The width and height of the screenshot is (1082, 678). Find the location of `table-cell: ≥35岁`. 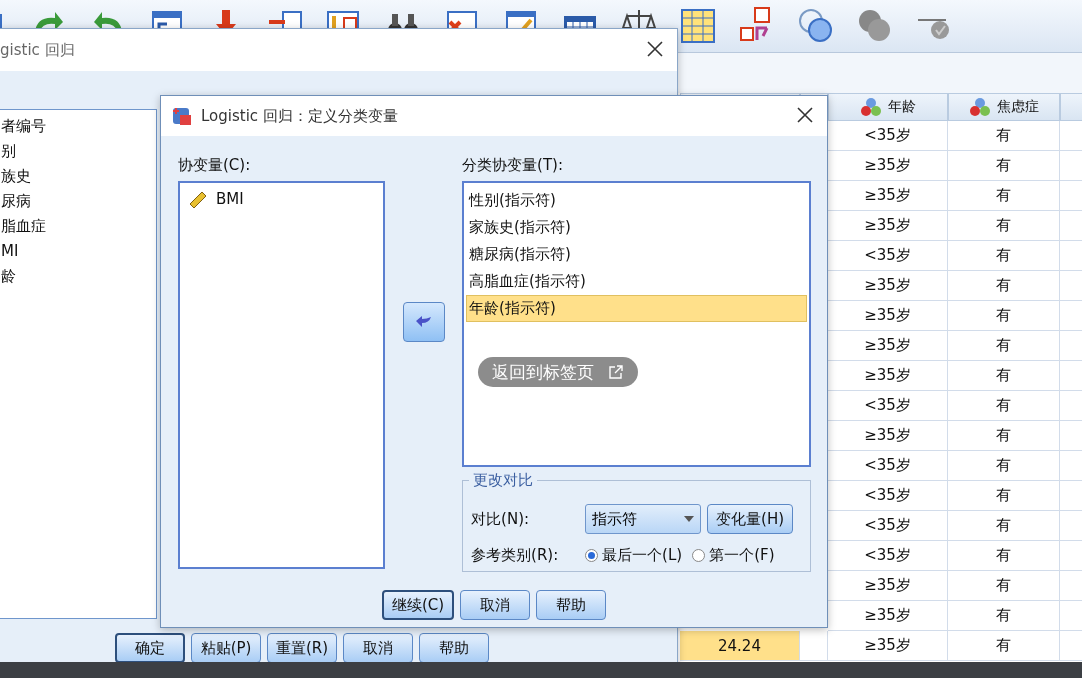

table-cell: ≥35岁 is located at coordinates (888, 646).